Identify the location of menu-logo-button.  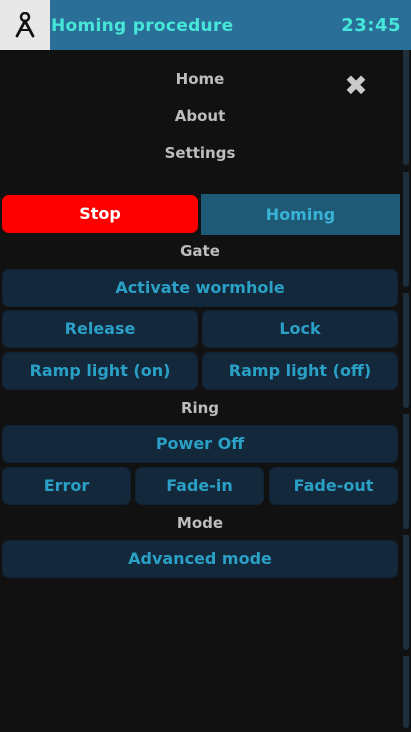
(25, 25).